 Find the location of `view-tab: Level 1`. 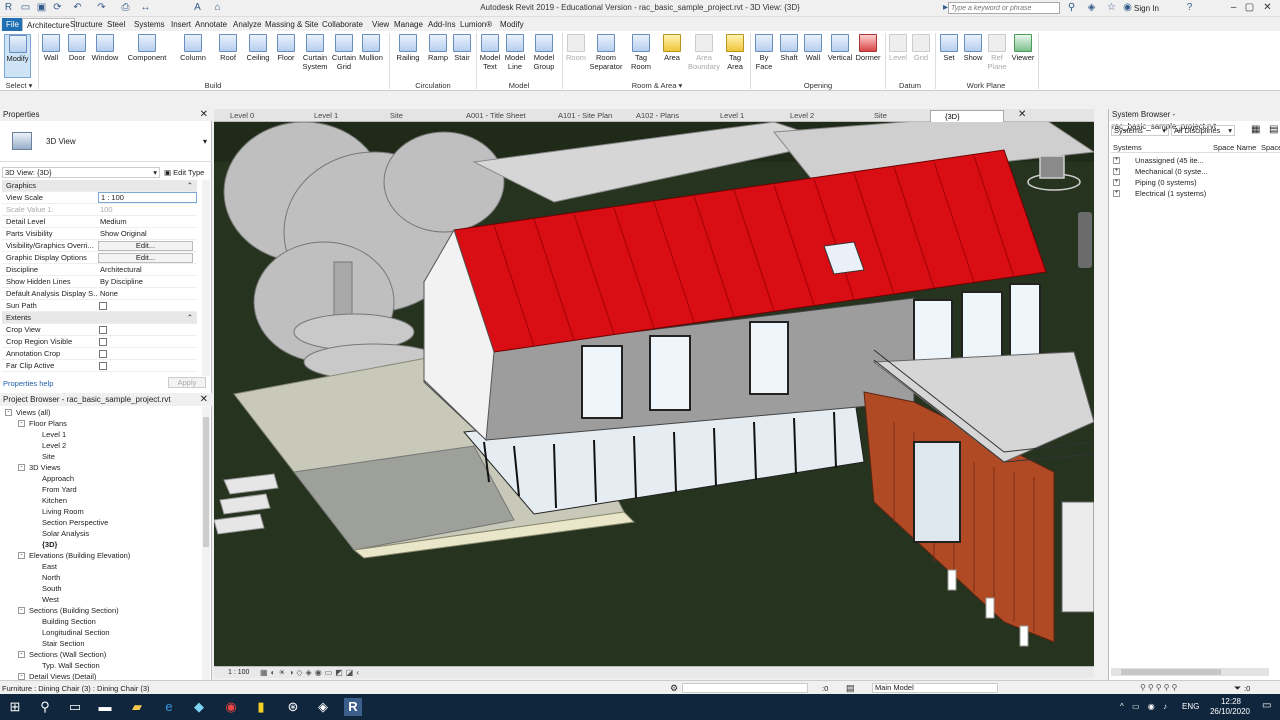

view-tab: Level 1 is located at coordinates (338, 116).